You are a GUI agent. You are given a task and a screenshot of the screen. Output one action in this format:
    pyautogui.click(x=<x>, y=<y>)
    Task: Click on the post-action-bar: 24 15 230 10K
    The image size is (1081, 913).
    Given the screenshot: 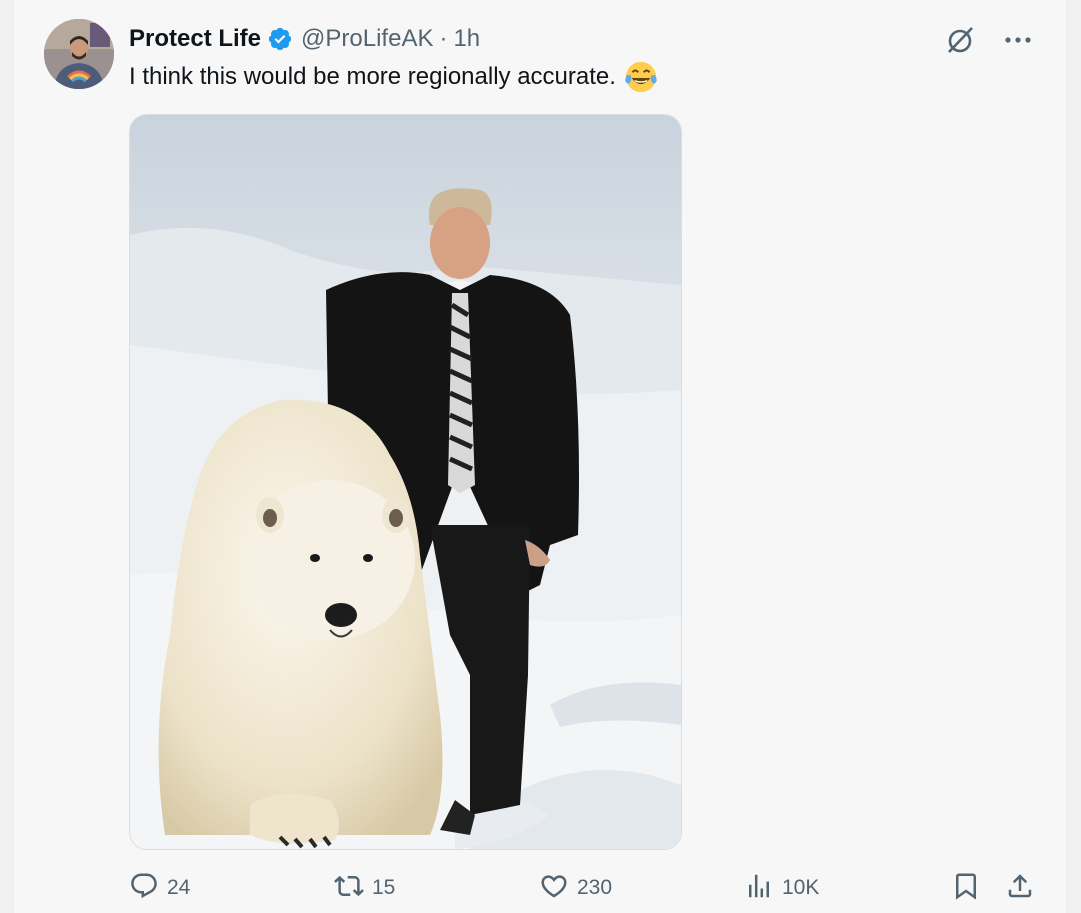 What is the action you would take?
    pyautogui.click(x=584, y=888)
    